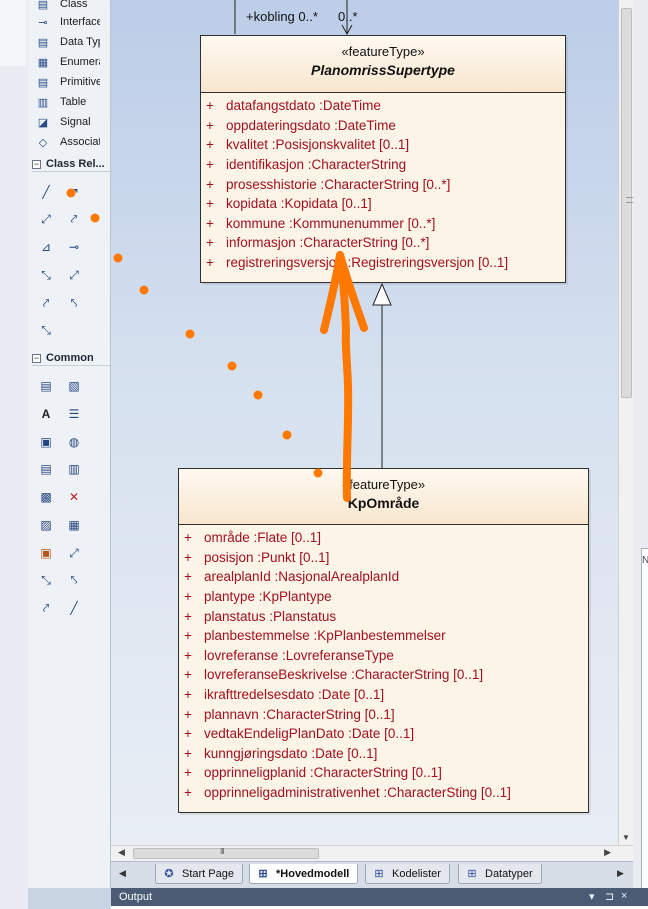 This screenshot has height=909, width=648. Describe the element at coordinates (640, 444) in the screenshot. I see `right-dock-panel: N` at that location.